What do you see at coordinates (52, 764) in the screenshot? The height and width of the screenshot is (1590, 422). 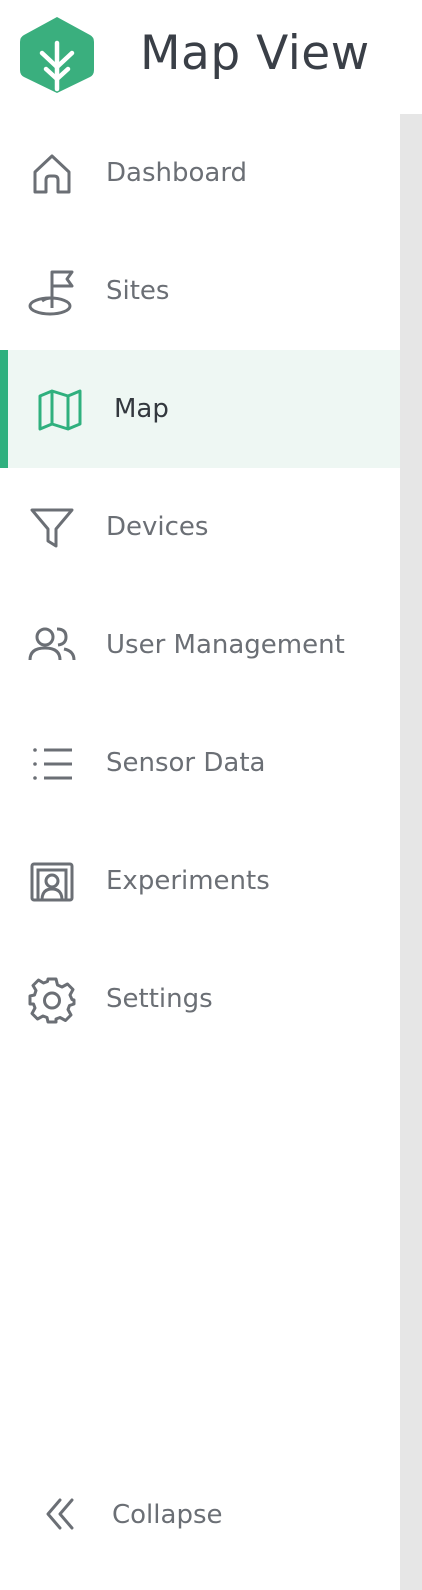 I see `list-icon` at bounding box center [52, 764].